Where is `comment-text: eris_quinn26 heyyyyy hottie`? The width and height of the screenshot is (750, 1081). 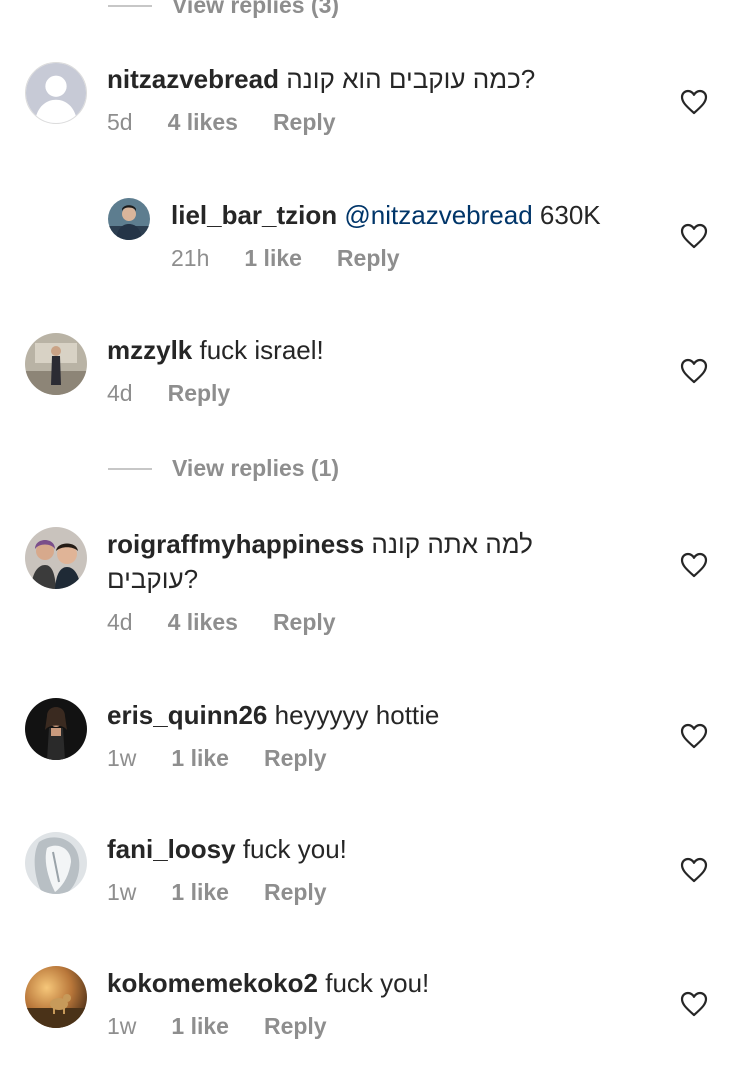
comment-text: eris_quinn26 heyyyyy hottie is located at coordinates (357, 715).